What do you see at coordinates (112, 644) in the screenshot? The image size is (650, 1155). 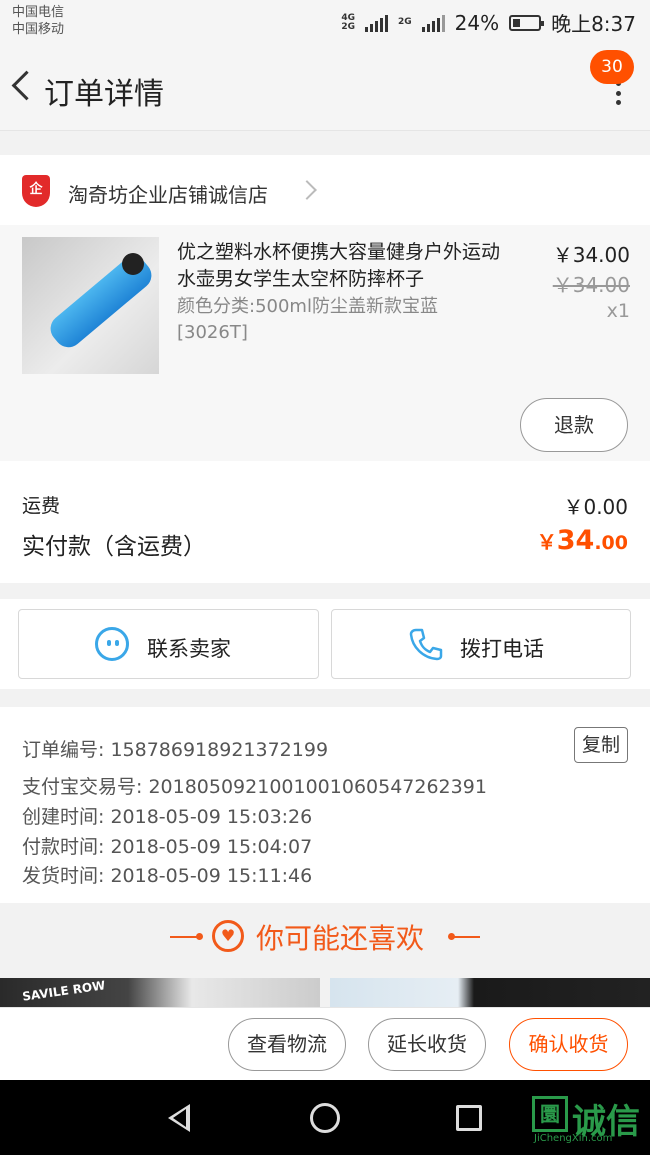 I see `chat-icon` at bounding box center [112, 644].